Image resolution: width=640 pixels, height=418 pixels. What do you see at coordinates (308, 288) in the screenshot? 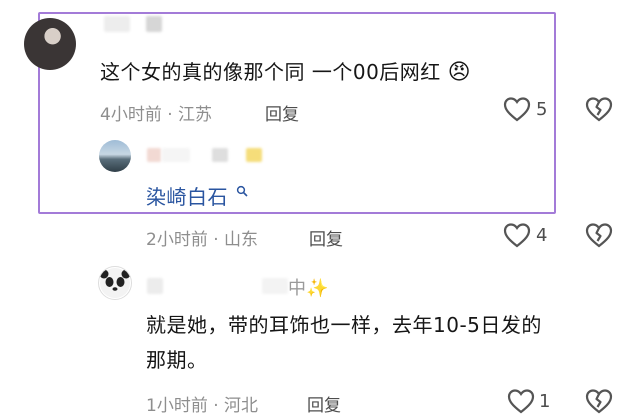
I see `username-suffix: 中✨` at bounding box center [308, 288].